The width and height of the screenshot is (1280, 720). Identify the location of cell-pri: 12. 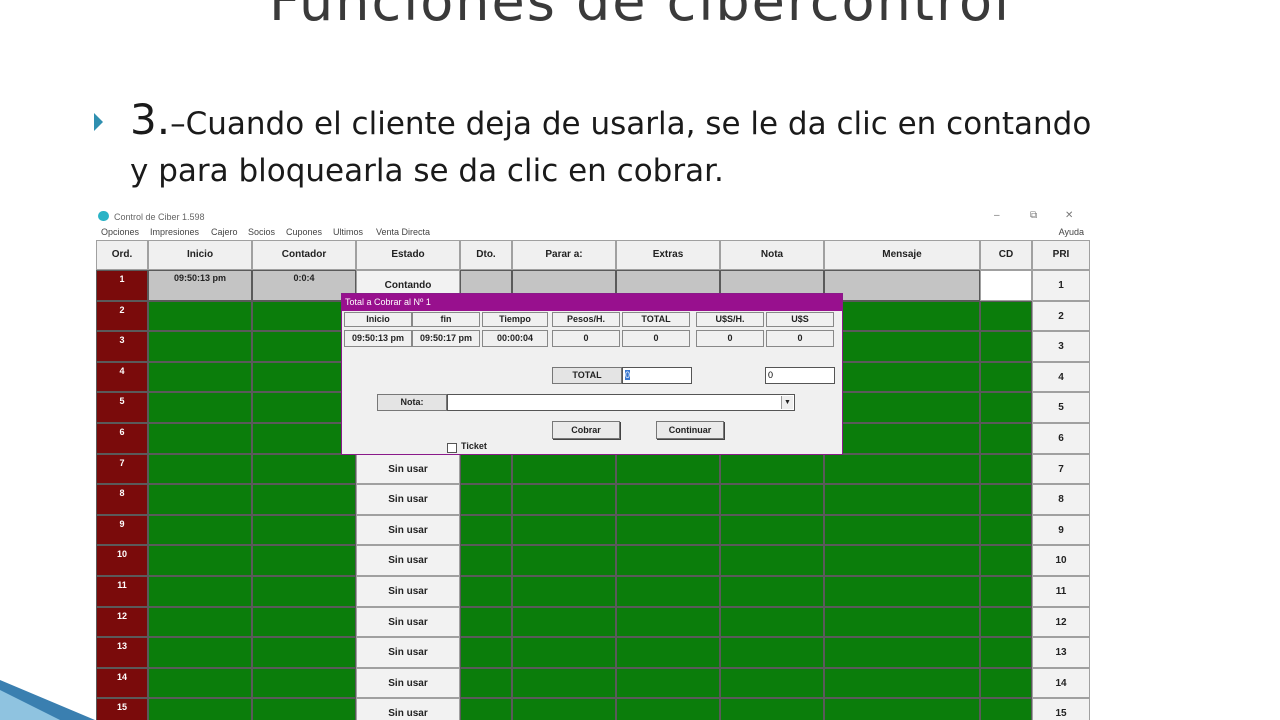
(1061, 622).